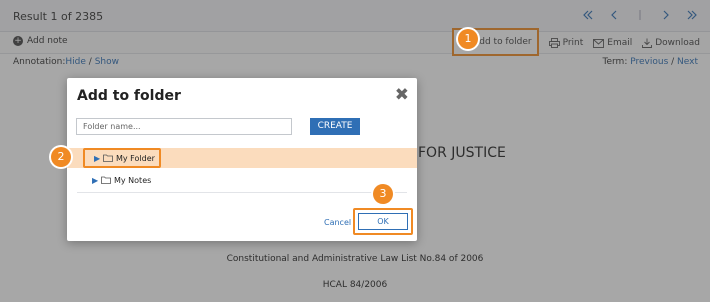 Image resolution: width=710 pixels, height=302 pixels. I want to click on my-folder-highlight: ▶ My Folder, so click(122, 158).